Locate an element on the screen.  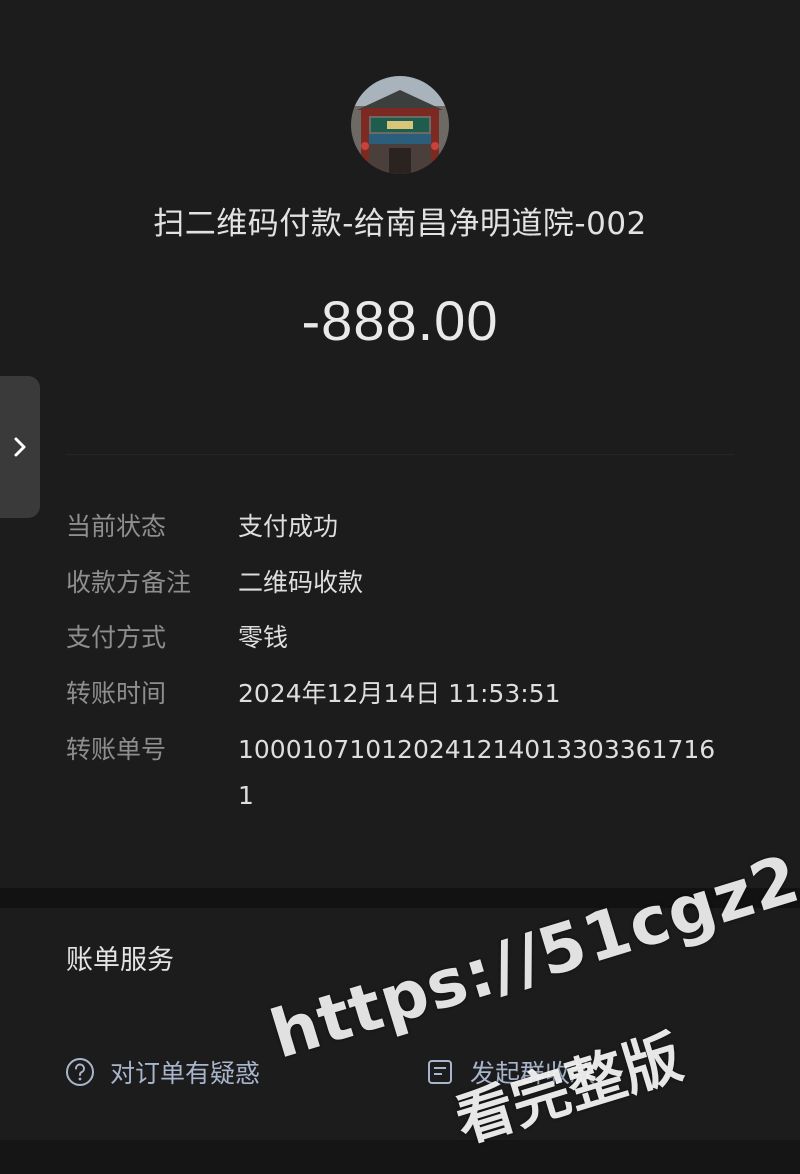
chevron-right-icon is located at coordinates (20, 447).